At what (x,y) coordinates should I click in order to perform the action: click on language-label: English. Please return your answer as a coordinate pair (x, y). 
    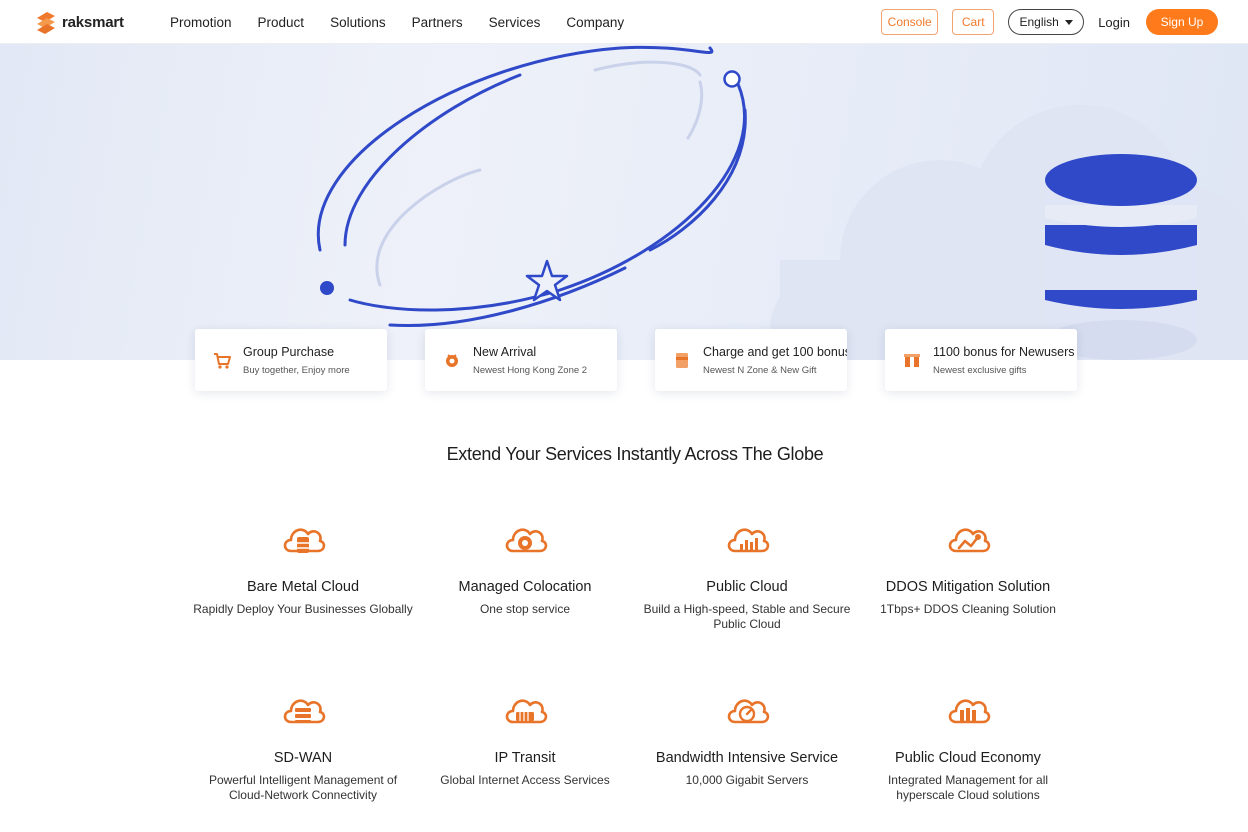
    Looking at the image, I should click on (1039, 22).